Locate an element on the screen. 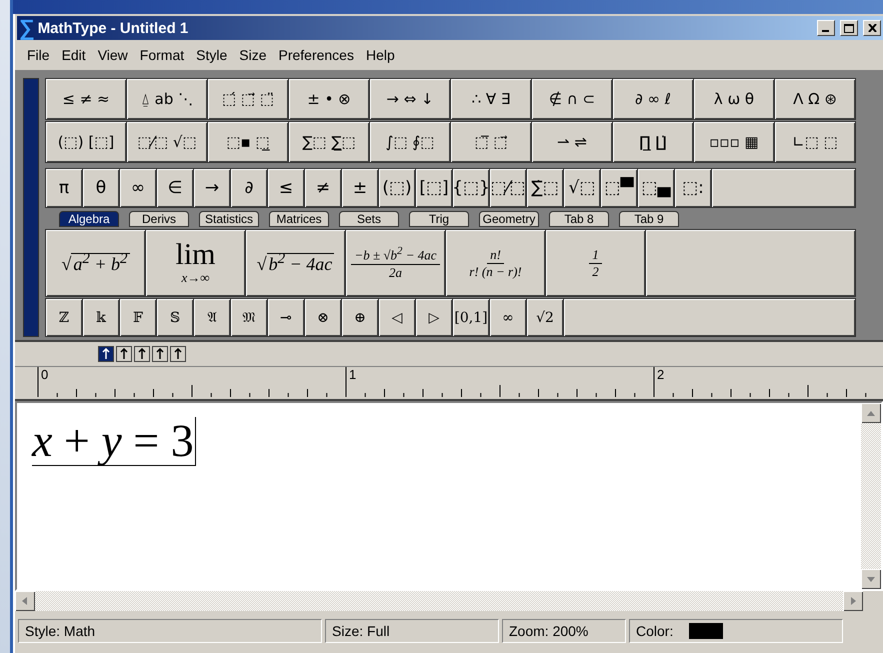 This screenshot has width=883, height=653. symbol-button: (⬚) is located at coordinates (397, 188).